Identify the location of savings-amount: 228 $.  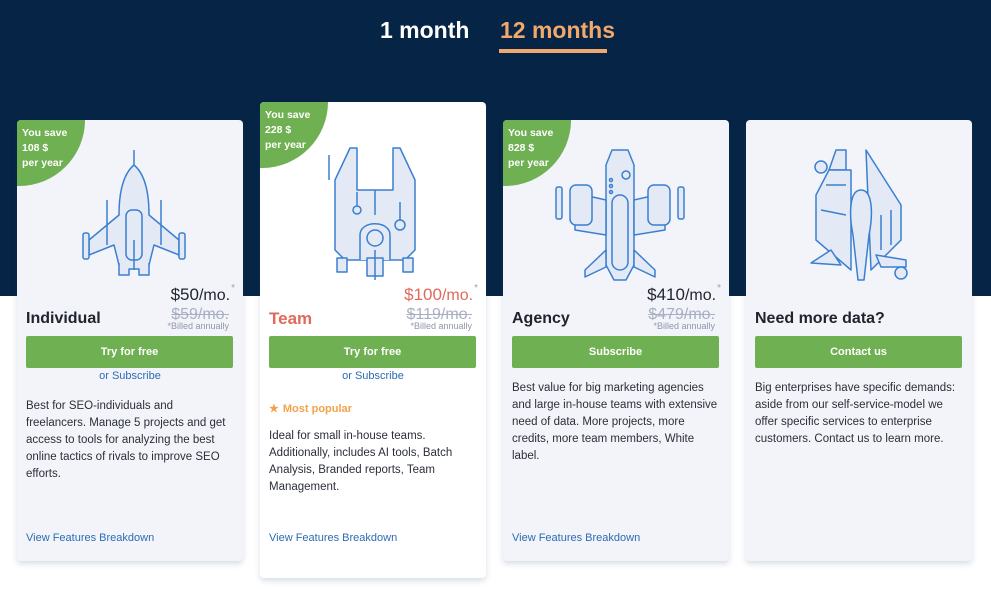
(278, 130).